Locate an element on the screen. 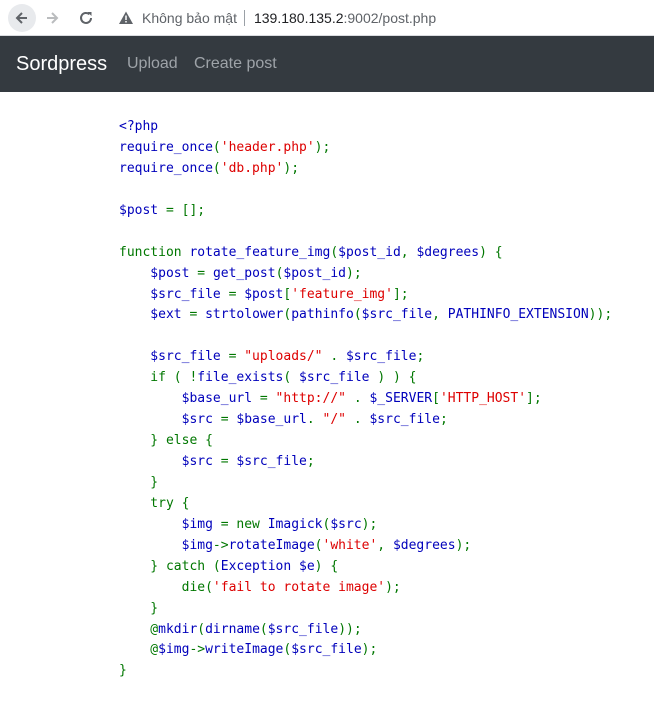 The width and height of the screenshot is (654, 710). code-token: 'feature_img' is located at coordinates (342, 294).